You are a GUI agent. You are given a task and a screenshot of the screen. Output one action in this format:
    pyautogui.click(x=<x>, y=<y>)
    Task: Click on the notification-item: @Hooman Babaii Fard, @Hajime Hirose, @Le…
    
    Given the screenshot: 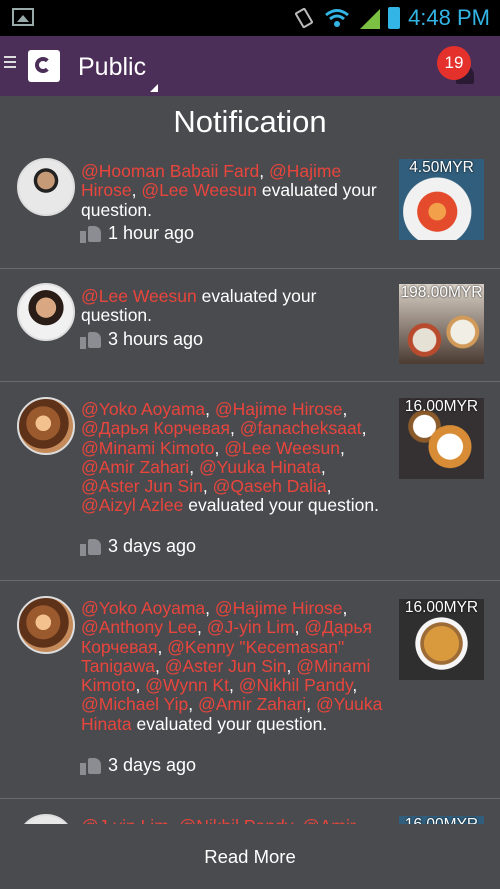 What is the action you would take?
    pyautogui.click(x=250, y=209)
    